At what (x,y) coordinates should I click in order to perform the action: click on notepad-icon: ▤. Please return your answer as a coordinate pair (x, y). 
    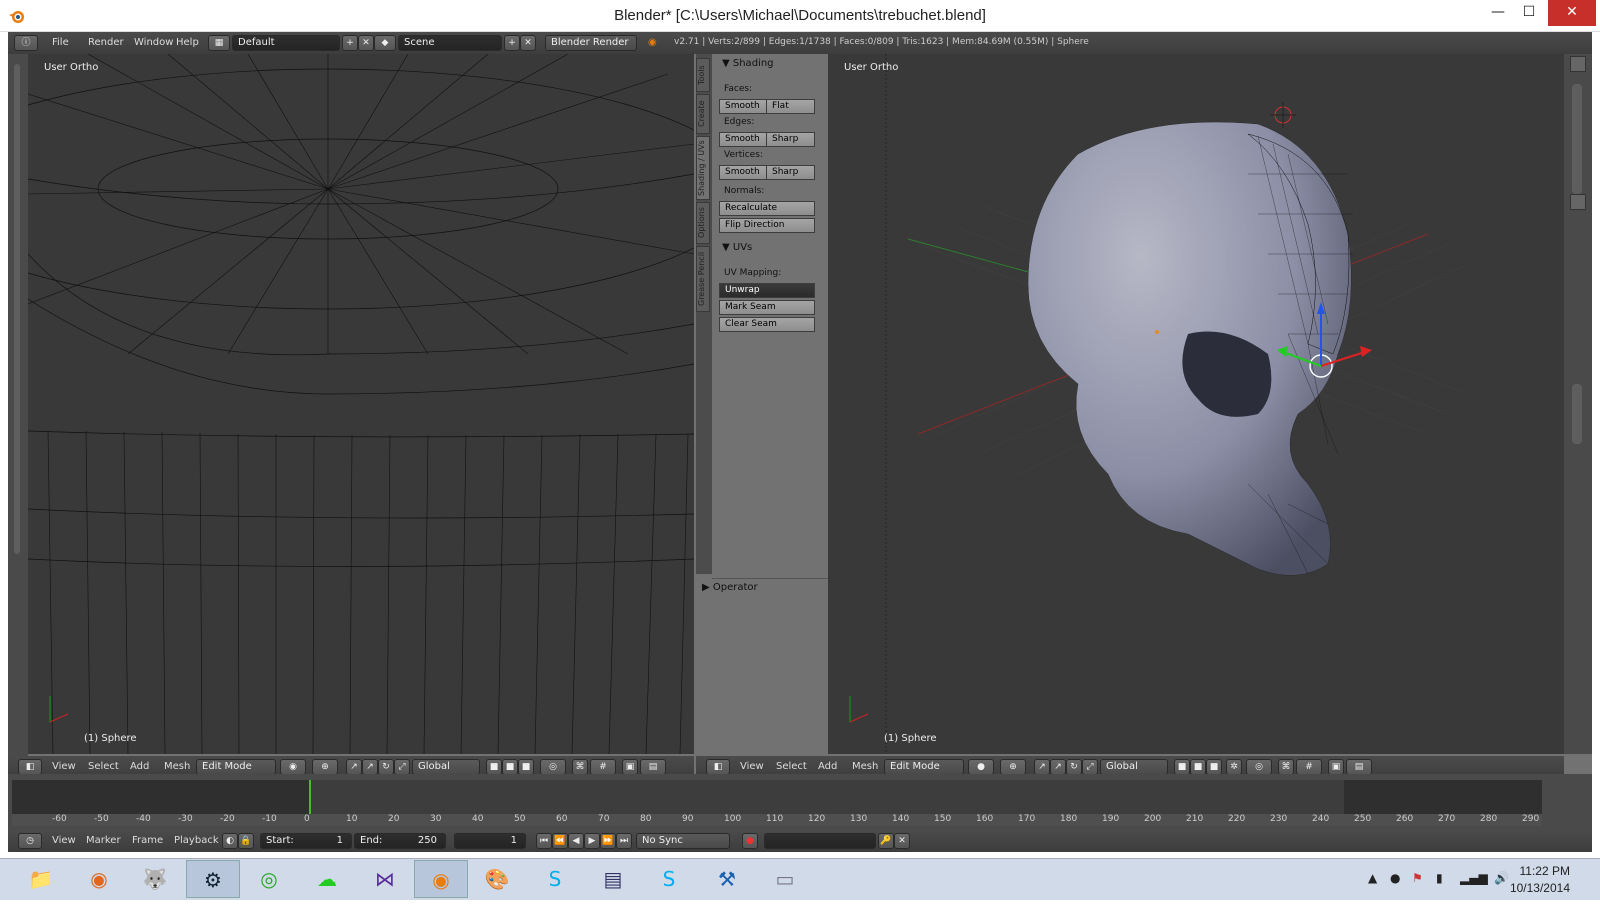
    Looking at the image, I should click on (613, 879).